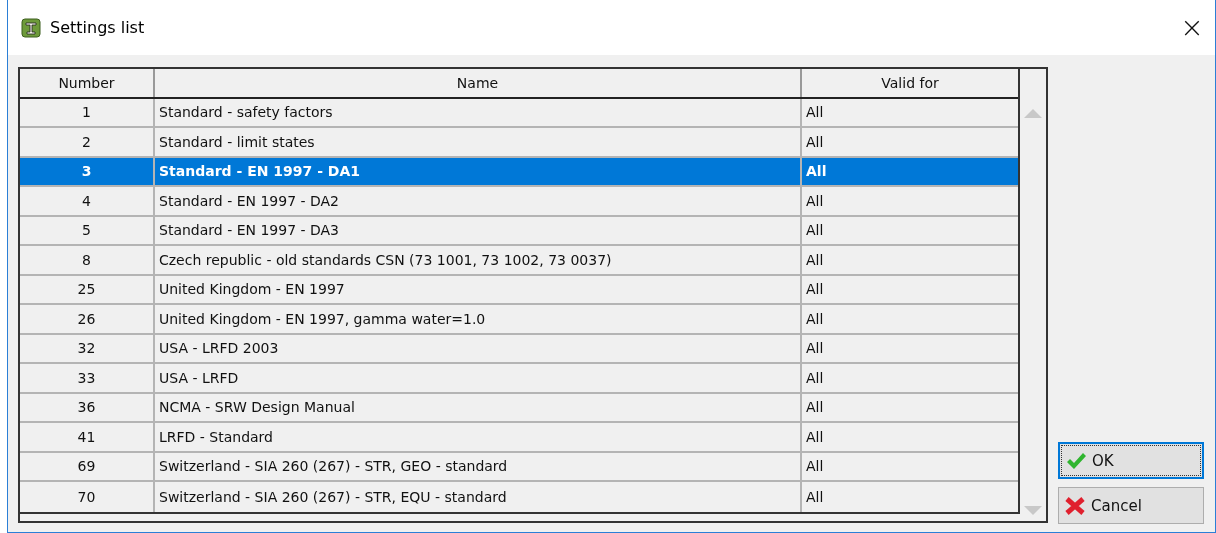  What do you see at coordinates (87, 83) in the screenshot?
I see `column-header: Number` at bounding box center [87, 83].